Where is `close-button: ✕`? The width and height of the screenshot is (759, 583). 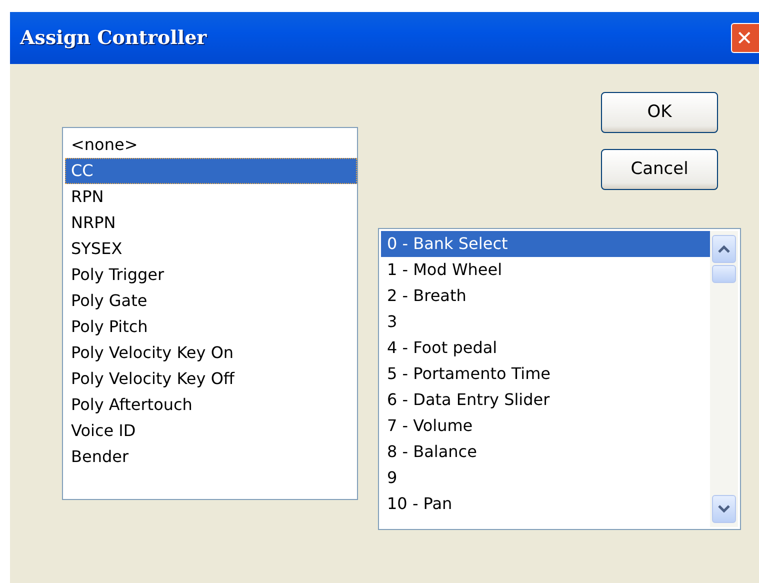 close-button: ✕ is located at coordinates (745, 38).